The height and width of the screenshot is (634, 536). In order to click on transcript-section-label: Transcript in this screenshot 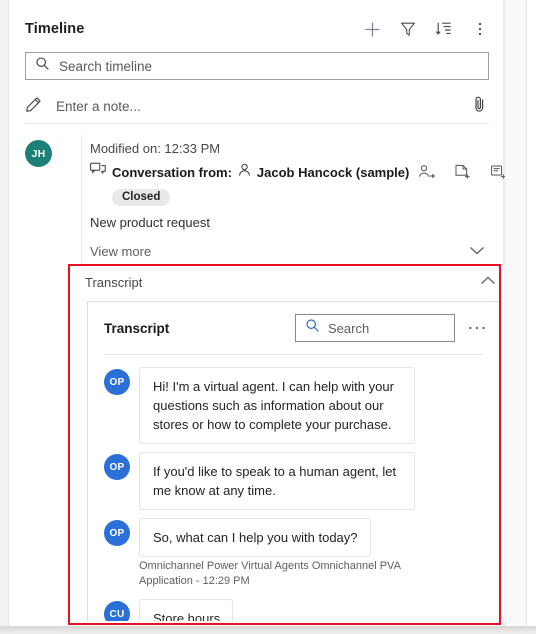, I will do `click(114, 282)`.